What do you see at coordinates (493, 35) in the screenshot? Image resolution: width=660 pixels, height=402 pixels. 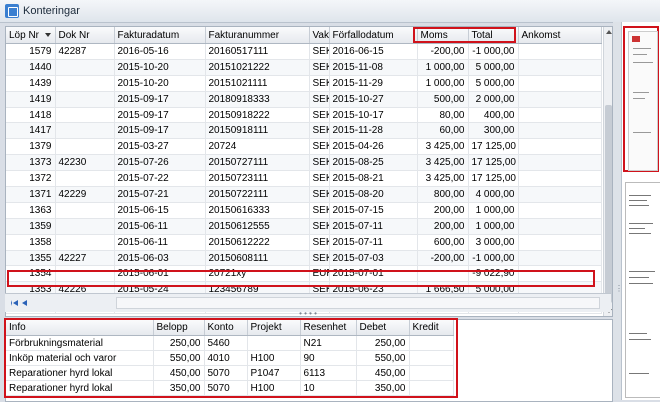 I see `col-header-total: Total` at bounding box center [493, 35].